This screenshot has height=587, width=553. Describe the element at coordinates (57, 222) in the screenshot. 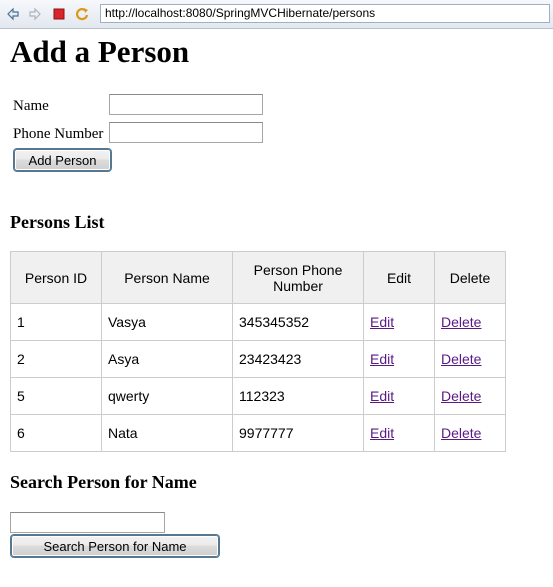

I see `persons-list-heading: Persons List` at that location.